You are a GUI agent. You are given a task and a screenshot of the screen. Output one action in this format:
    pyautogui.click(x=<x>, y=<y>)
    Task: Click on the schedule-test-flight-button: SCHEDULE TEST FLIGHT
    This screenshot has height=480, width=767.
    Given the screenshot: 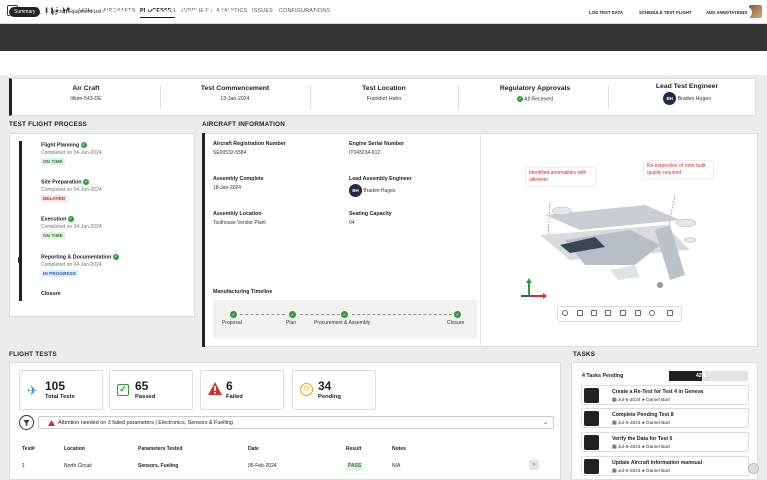 What is the action you would take?
    pyautogui.click(x=665, y=12)
    